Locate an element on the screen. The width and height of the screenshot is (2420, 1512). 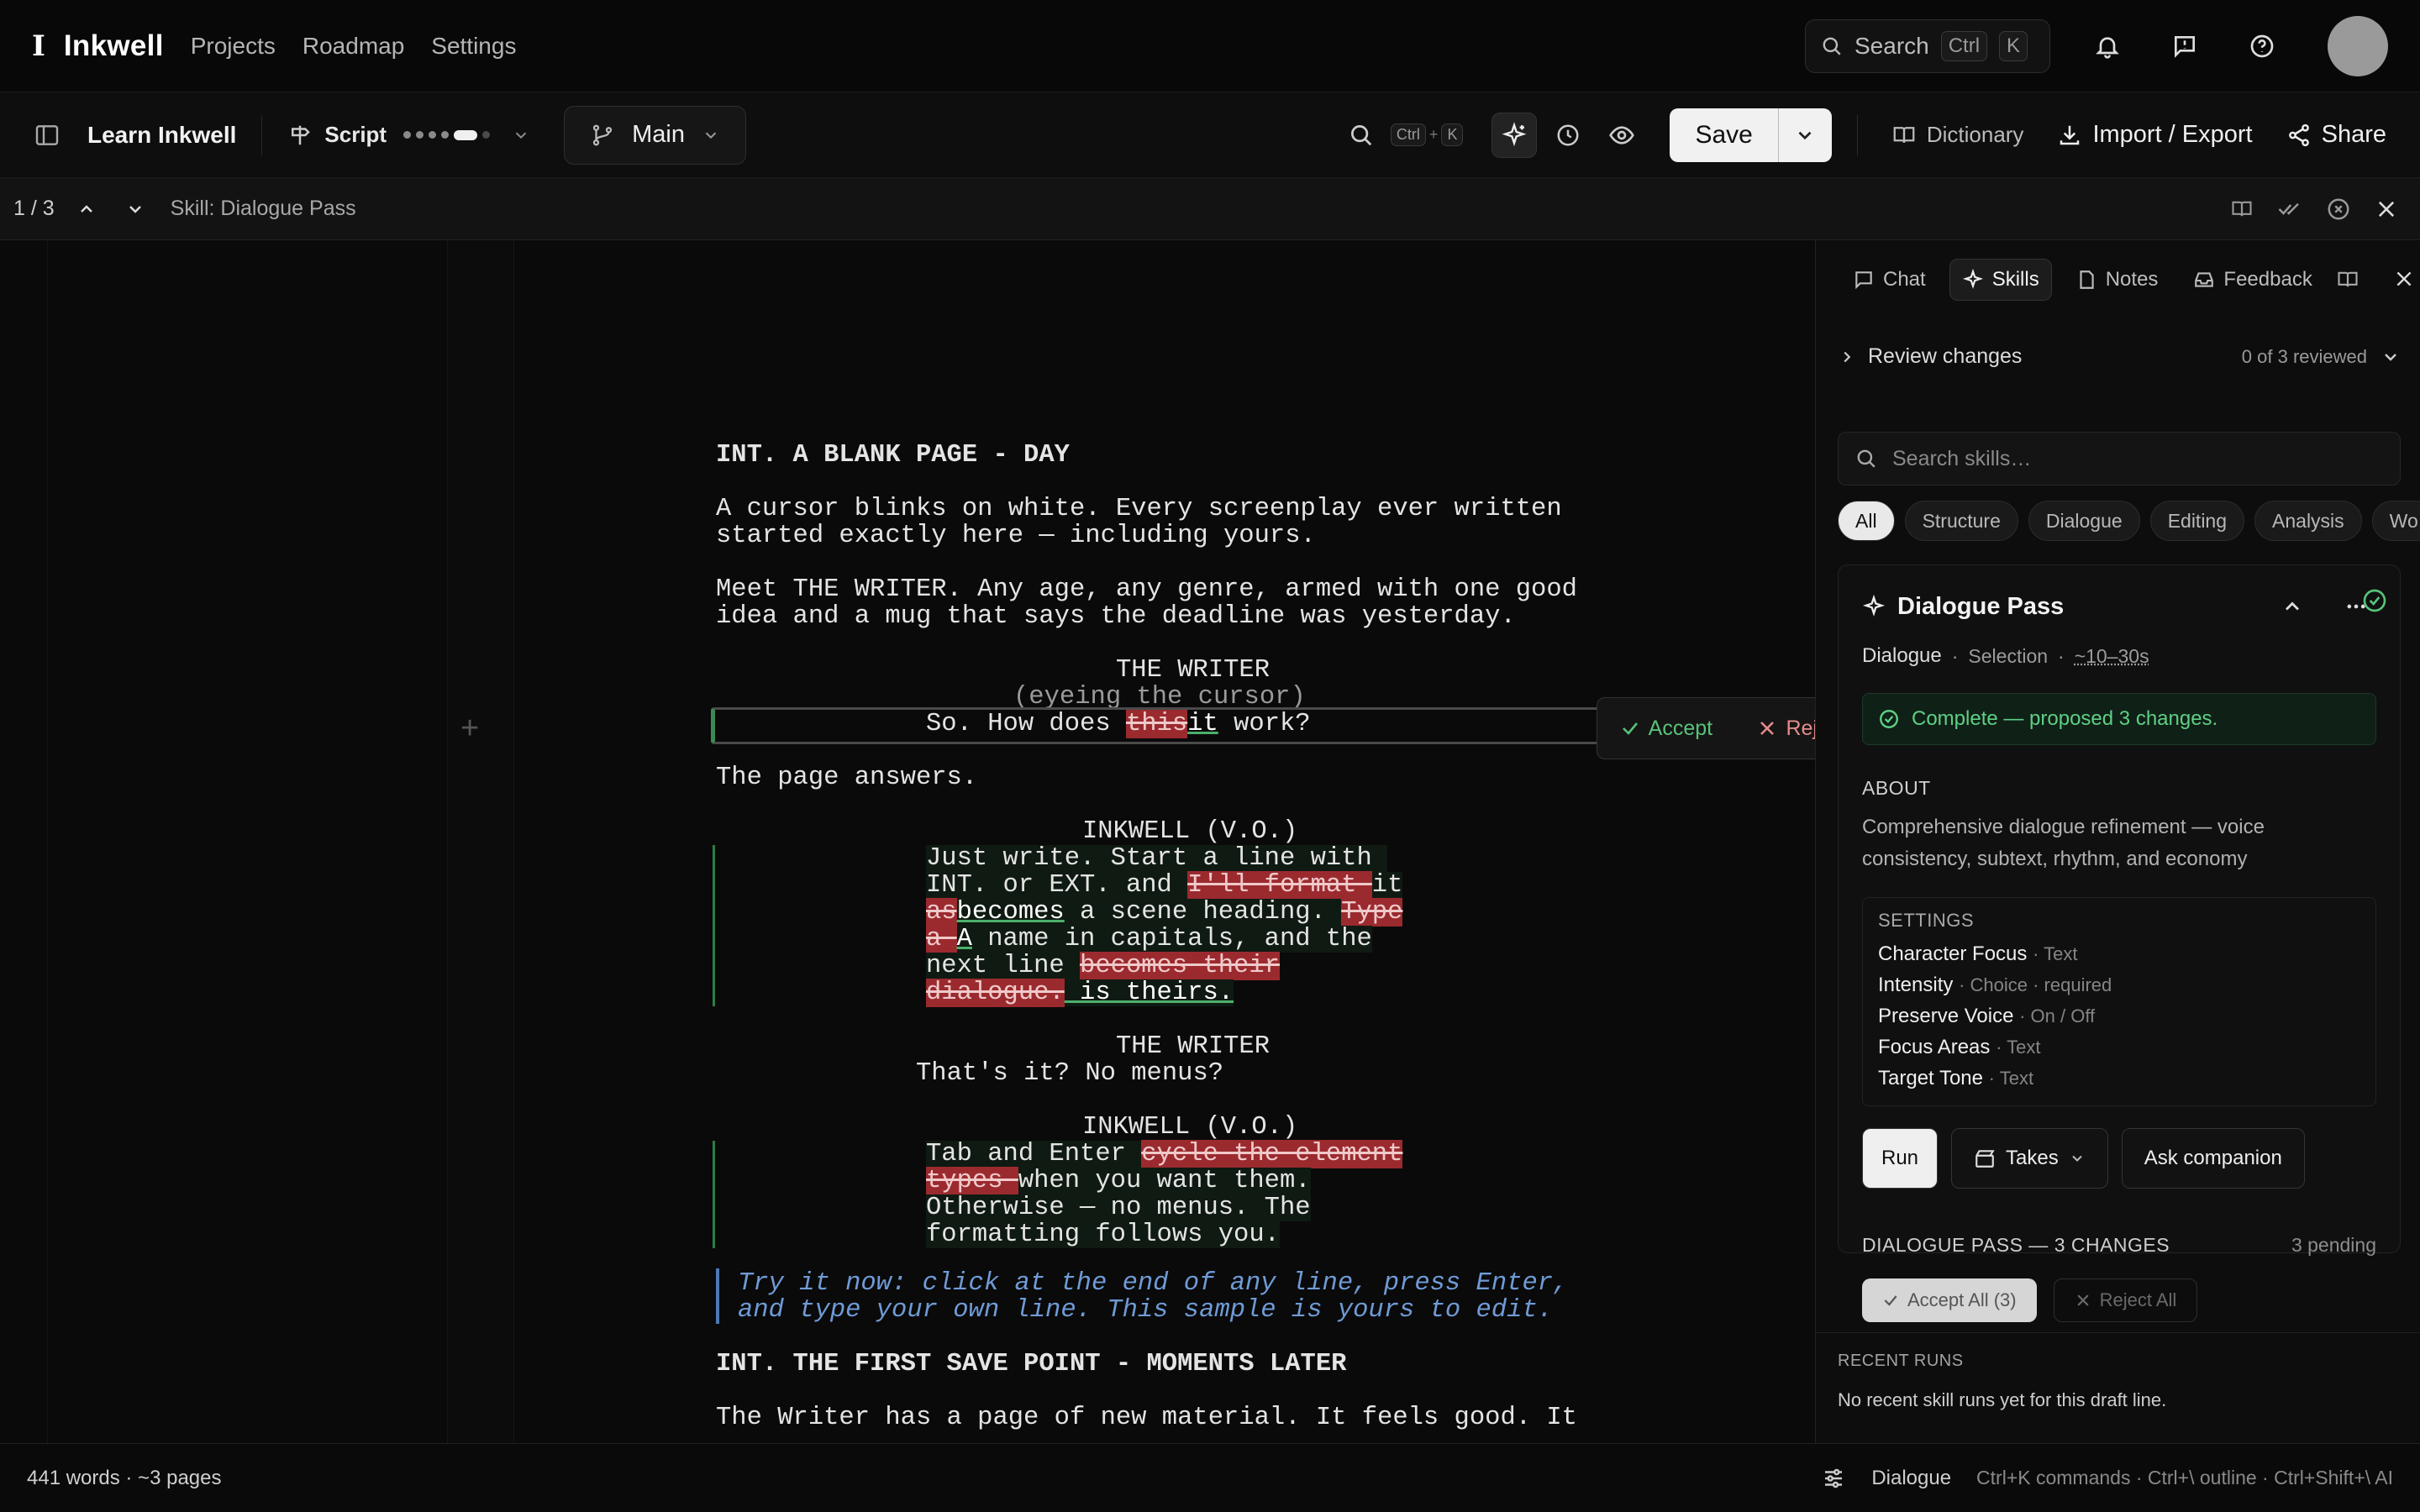
help-button is located at coordinates (2262, 46).